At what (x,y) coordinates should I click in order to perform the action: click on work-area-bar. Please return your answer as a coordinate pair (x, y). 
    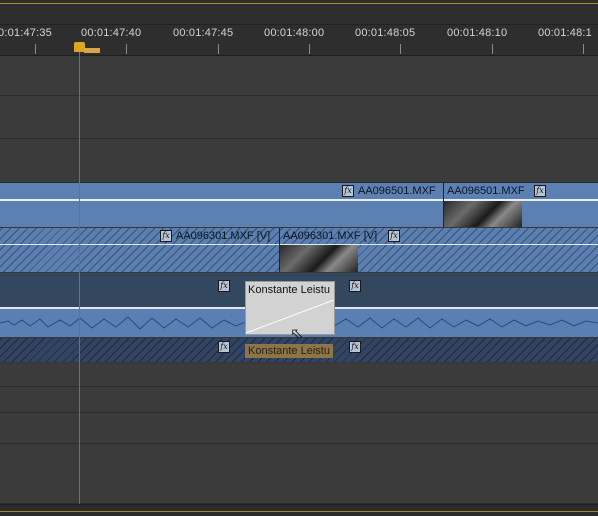
    Looking at the image, I should click on (299, 511).